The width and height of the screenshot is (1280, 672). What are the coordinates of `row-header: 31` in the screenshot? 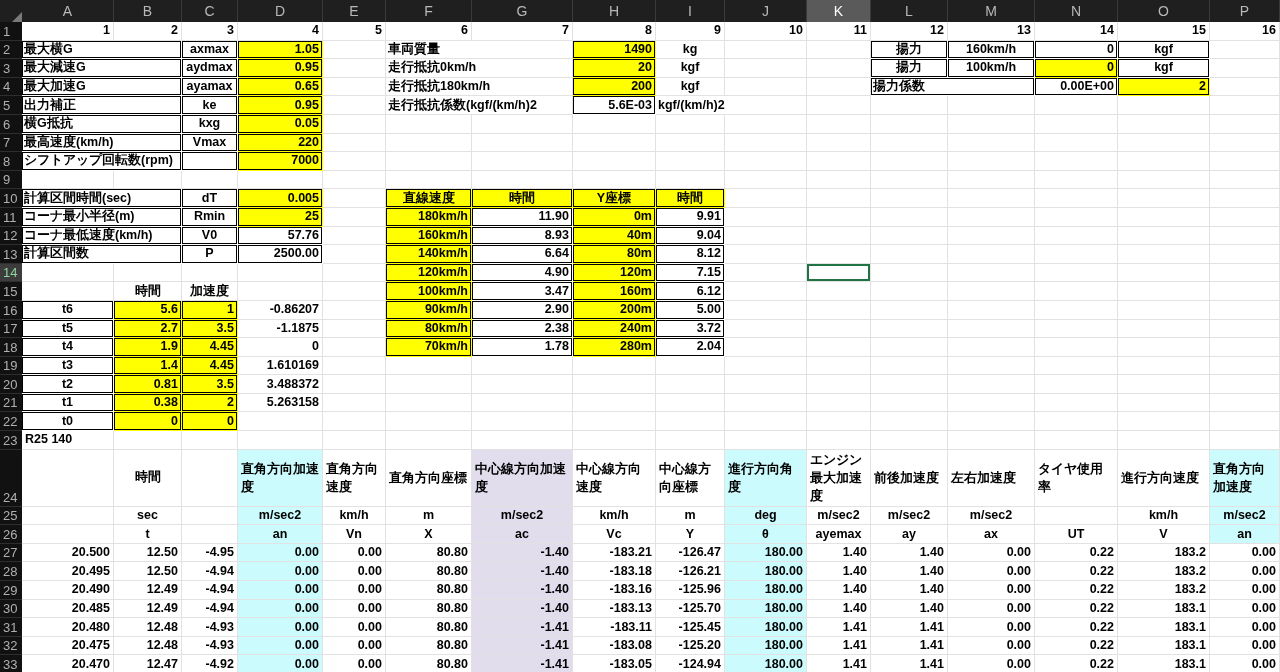 It's located at (11, 627).